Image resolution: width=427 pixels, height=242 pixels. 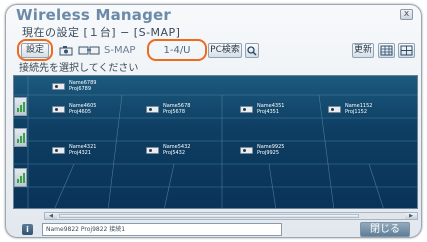 What do you see at coordinates (35, 50) in the screenshot?
I see `settings-highlight-ring` at bounding box center [35, 50].